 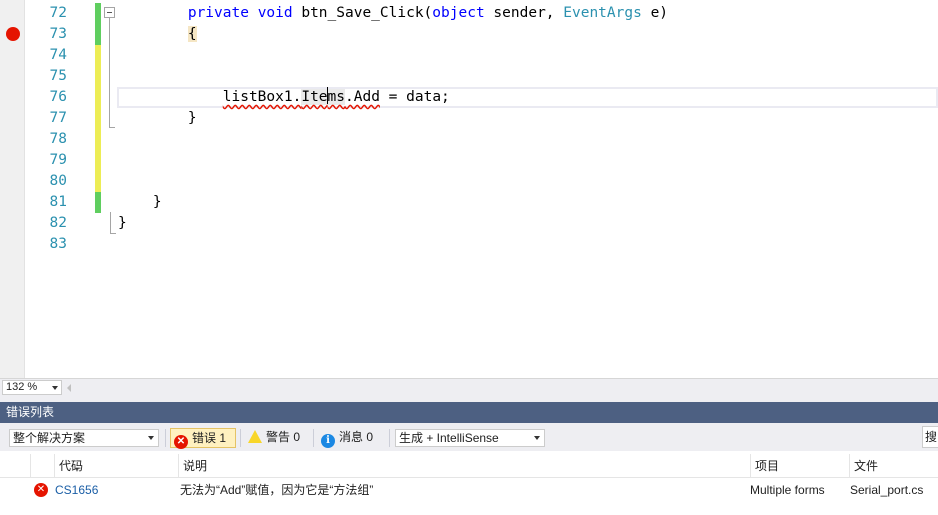 What do you see at coordinates (469, 139) in the screenshot?
I see `code-line: 78` at bounding box center [469, 139].